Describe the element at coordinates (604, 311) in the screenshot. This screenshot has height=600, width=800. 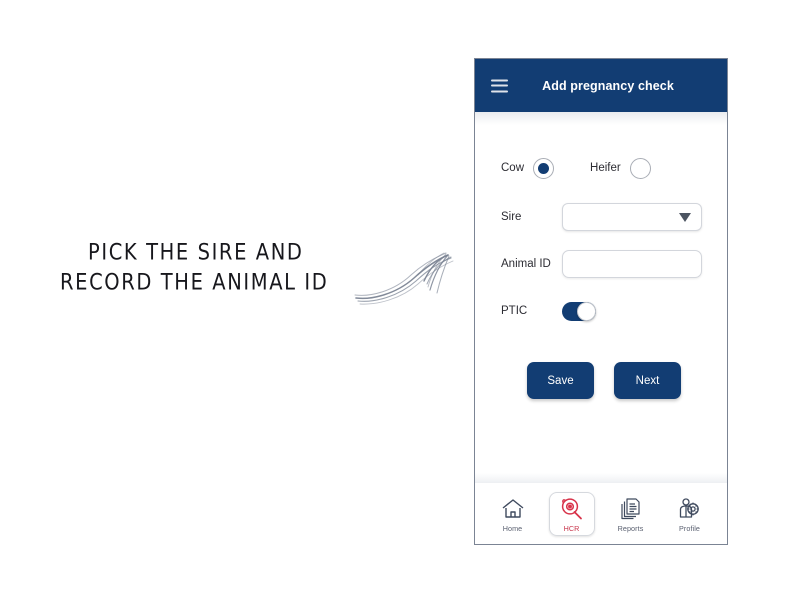
I see `ptic-row: PTIC` at that location.